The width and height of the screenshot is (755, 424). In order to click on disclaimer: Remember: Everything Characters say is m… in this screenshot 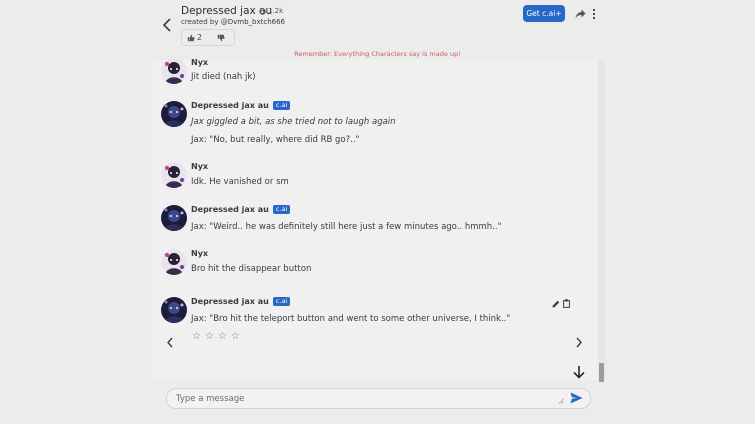, I will do `click(377, 54)`.